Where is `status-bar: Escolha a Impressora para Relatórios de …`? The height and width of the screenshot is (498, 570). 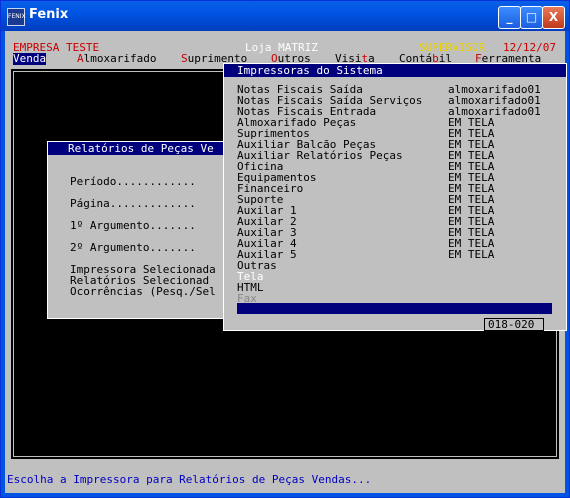 status-bar: Escolha a Impressora para Relatórios de … is located at coordinates (285, 478).